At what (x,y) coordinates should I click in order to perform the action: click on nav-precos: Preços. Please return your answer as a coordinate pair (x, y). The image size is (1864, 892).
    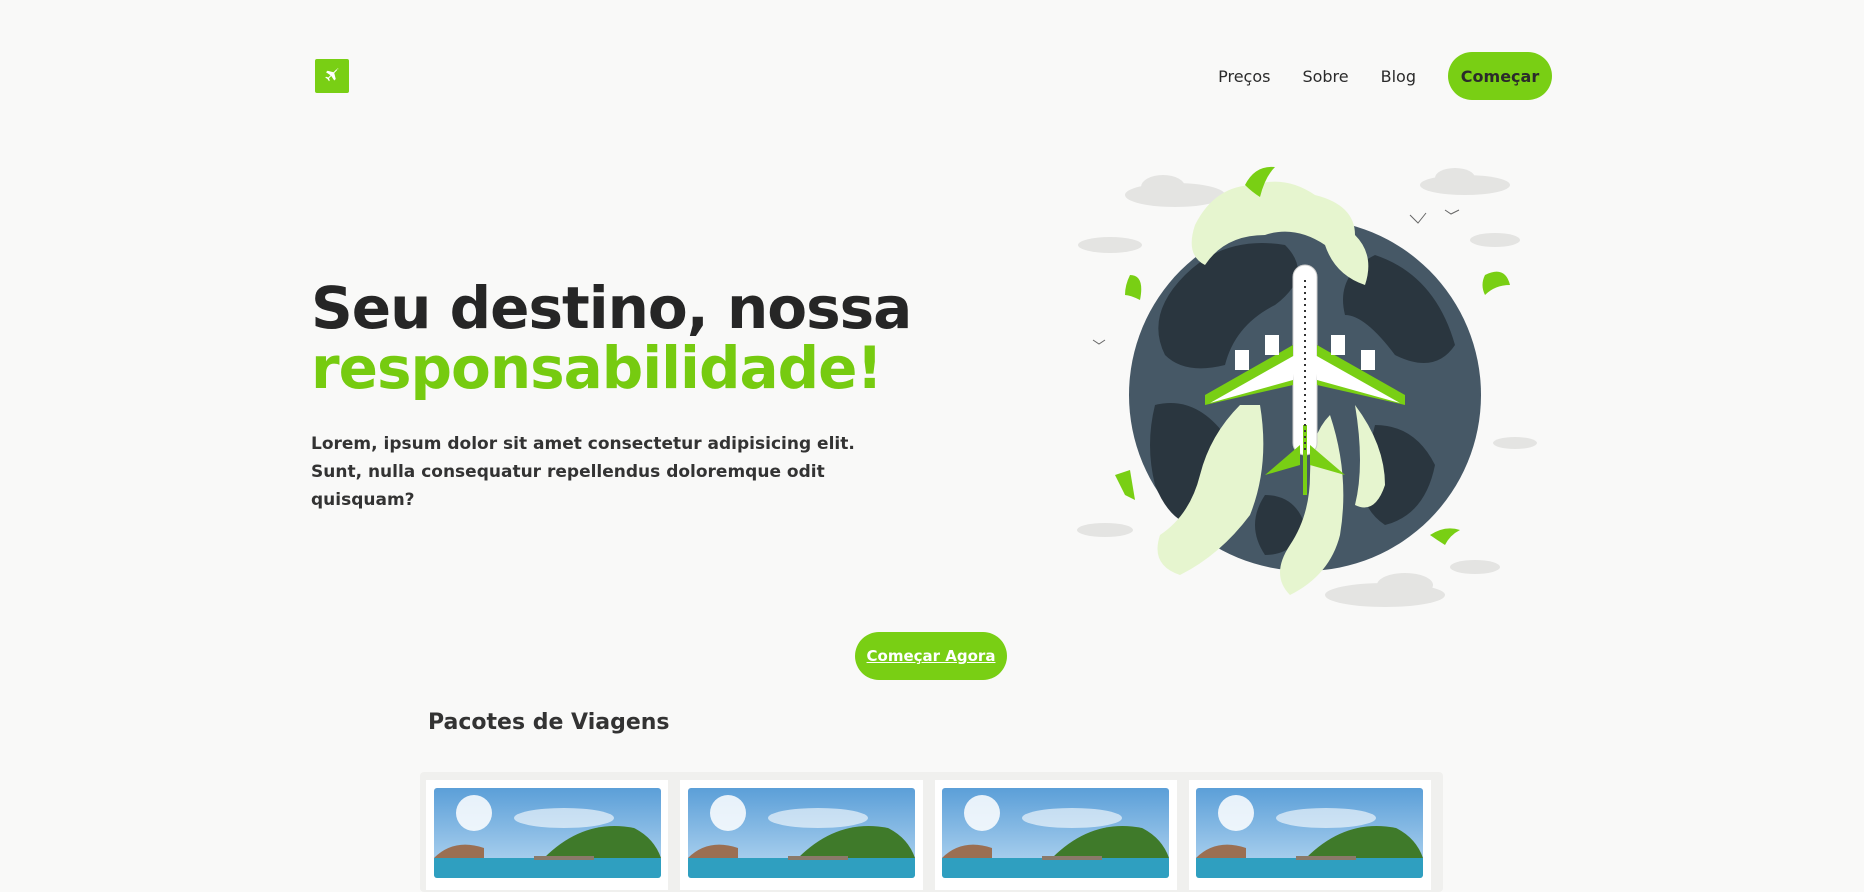
    Looking at the image, I should click on (1244, 76).